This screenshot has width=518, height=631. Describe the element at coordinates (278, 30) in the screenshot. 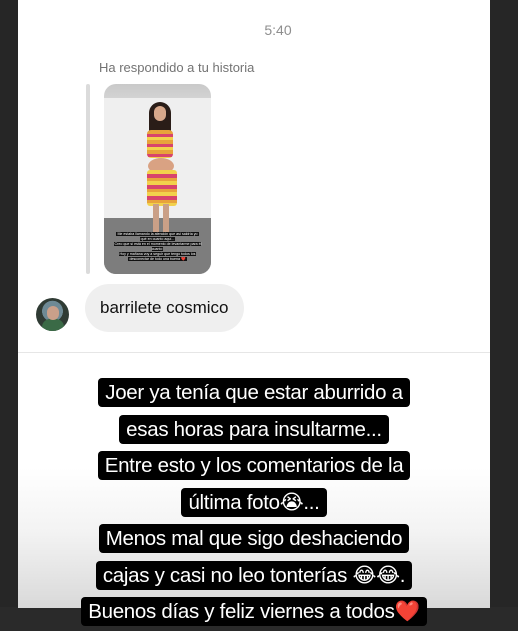

I see `message-timestamp: 5:40` at that location.